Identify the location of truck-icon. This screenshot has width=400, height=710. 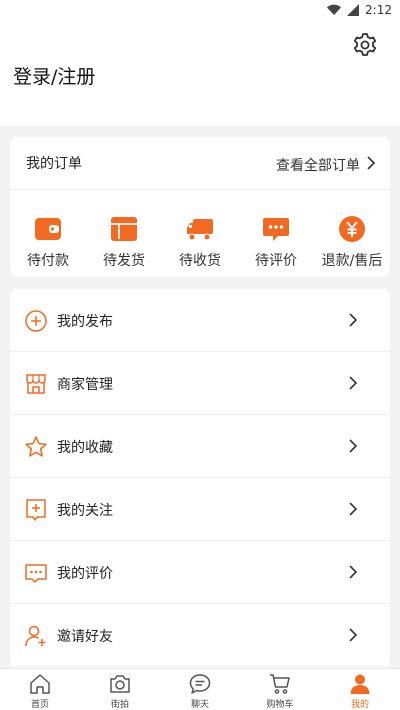
(200, 230).